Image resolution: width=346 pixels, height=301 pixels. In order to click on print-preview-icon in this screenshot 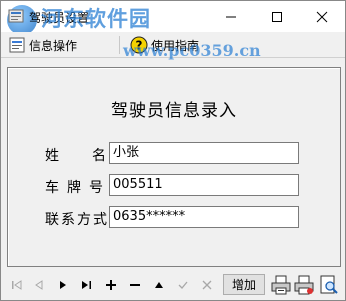, I will do `click(329, 284)`.